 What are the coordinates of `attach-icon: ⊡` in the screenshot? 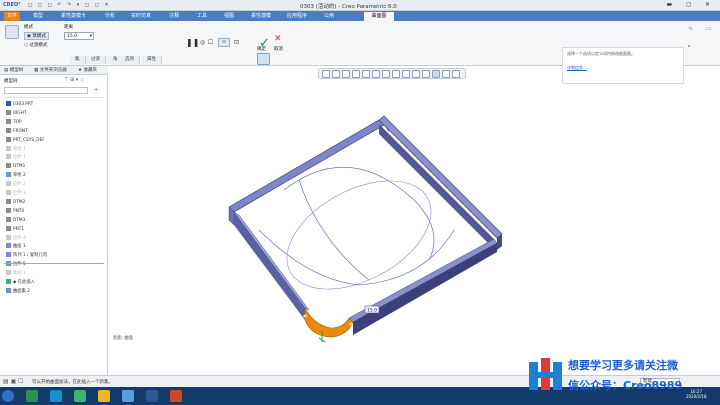 It's located at (236, 42).